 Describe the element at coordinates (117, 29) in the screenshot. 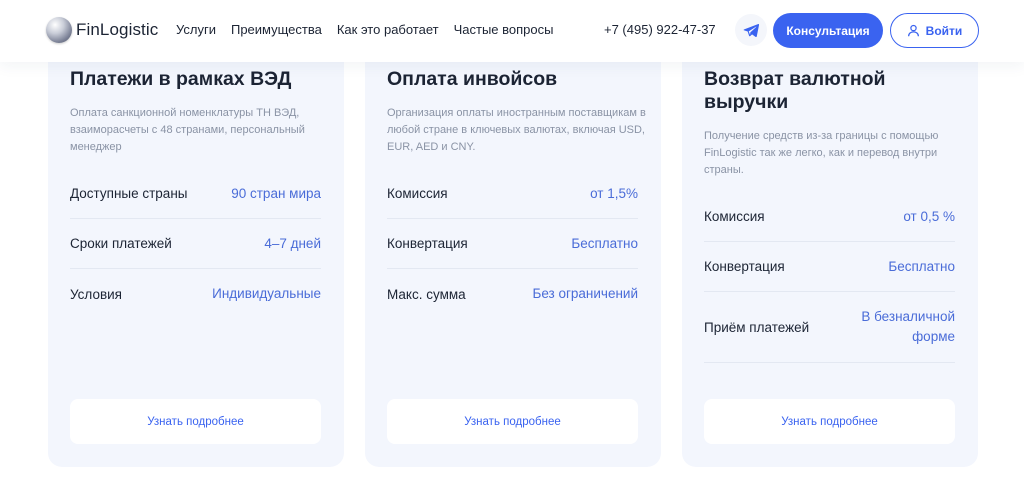

I see `brand-name: FinLogistic` at that location.